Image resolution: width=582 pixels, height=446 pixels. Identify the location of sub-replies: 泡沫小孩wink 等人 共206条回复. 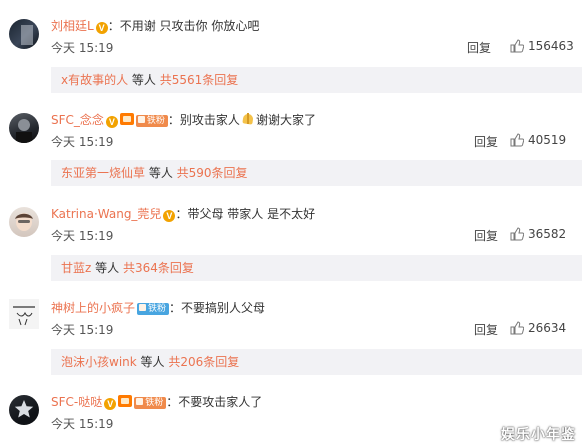
(316, 362).